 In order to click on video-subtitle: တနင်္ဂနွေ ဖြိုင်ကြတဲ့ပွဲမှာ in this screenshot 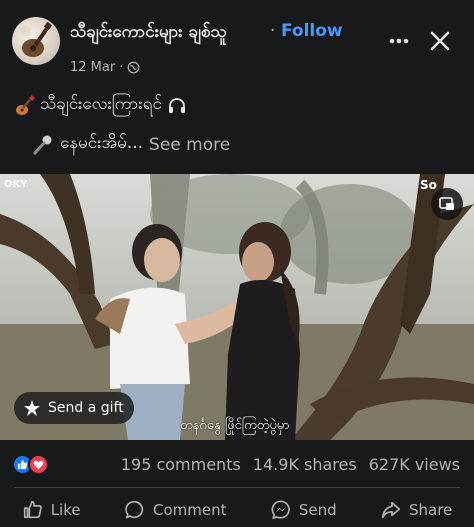, I will do `click(235, 425)`.